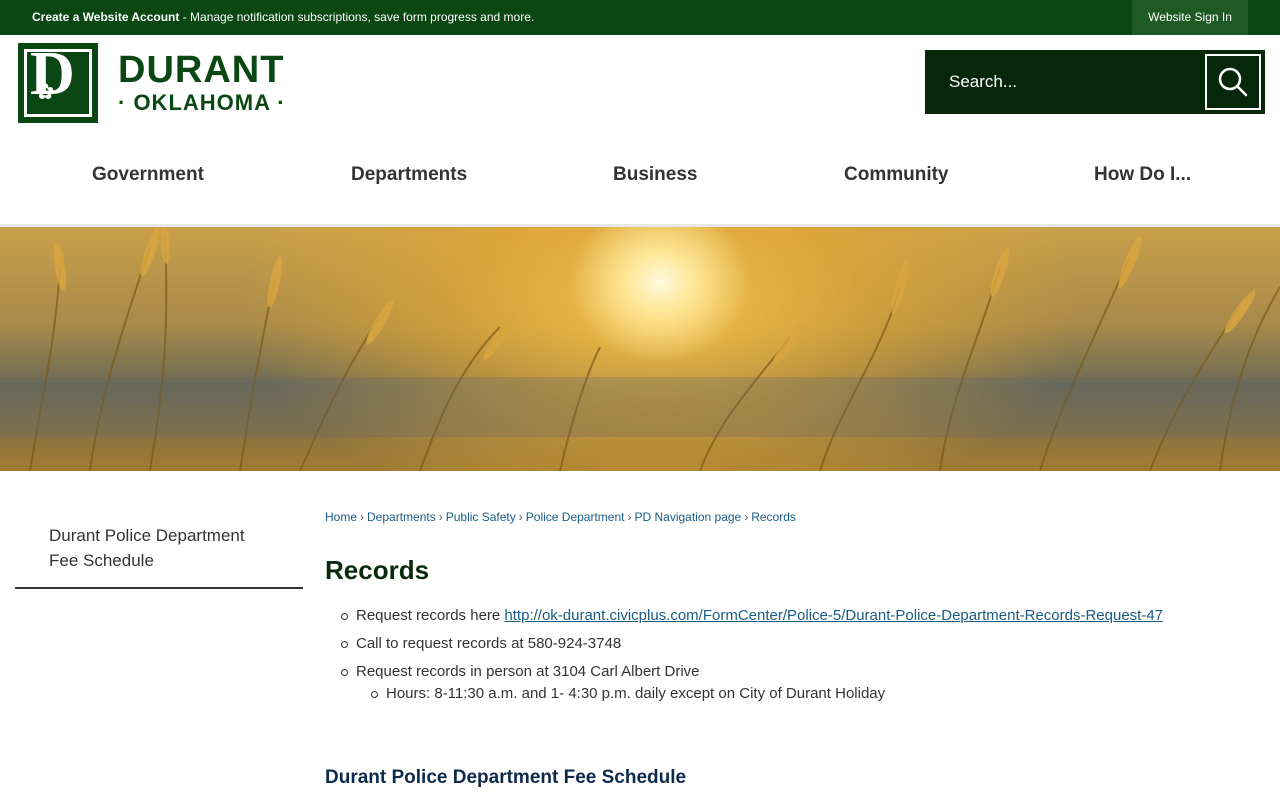  I want to click on page-title: Records, so click(377, 570).